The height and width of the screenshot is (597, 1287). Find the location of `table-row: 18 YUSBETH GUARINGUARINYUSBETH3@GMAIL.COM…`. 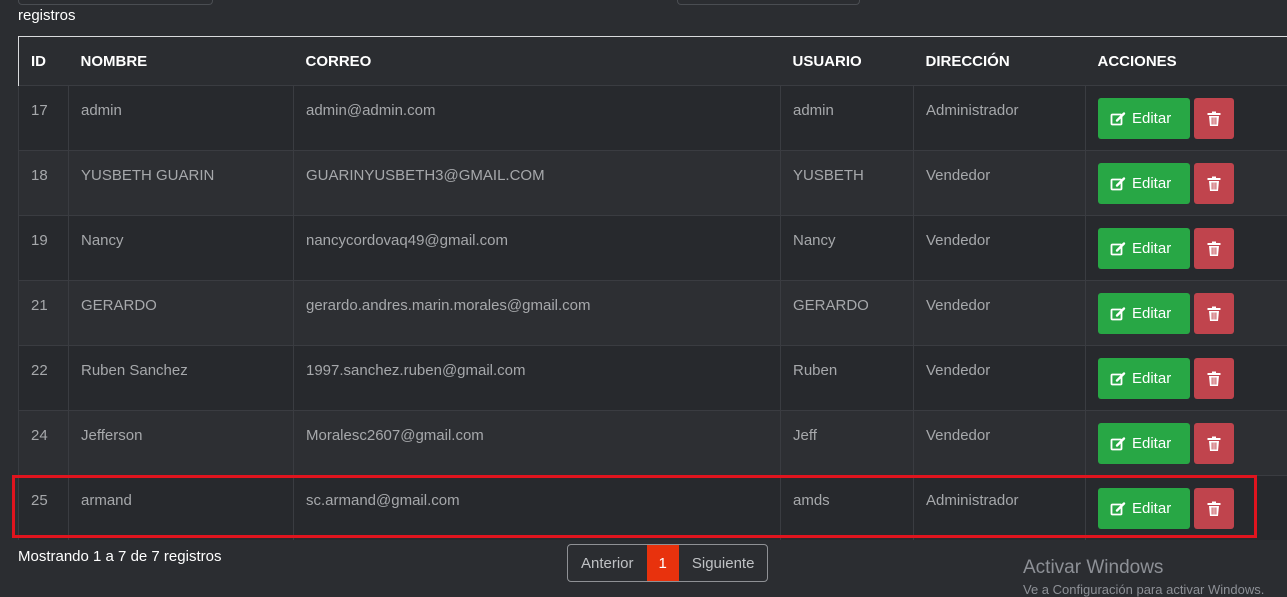

table-row: 18 YUSBETH GUARINGUARINYUSBETH3@GMAIL.COM… is located at coordinates (653, 183).